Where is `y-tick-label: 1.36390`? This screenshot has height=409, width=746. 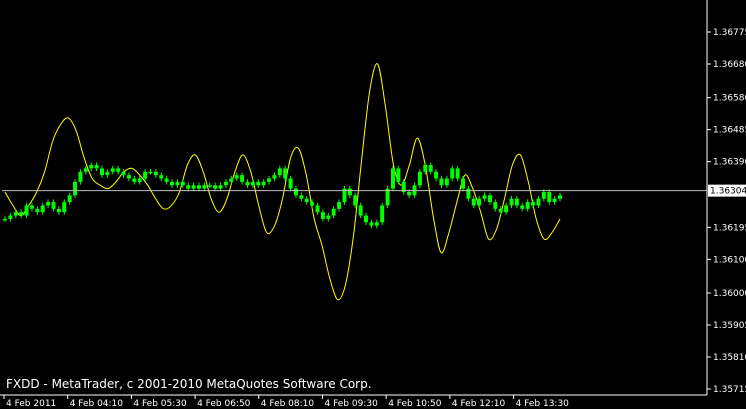
y-tick-label: 1.36390 is located at coordinates (729, 163).